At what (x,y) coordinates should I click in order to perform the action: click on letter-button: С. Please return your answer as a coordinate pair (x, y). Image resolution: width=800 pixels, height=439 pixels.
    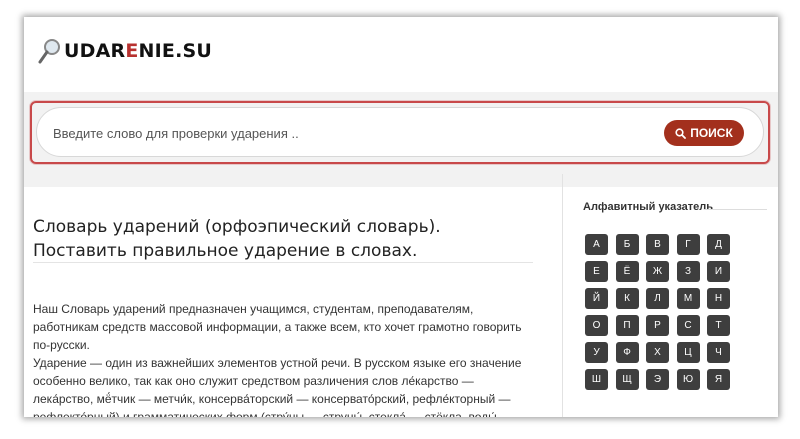
    Looking at the image, I should click on (688, 325).